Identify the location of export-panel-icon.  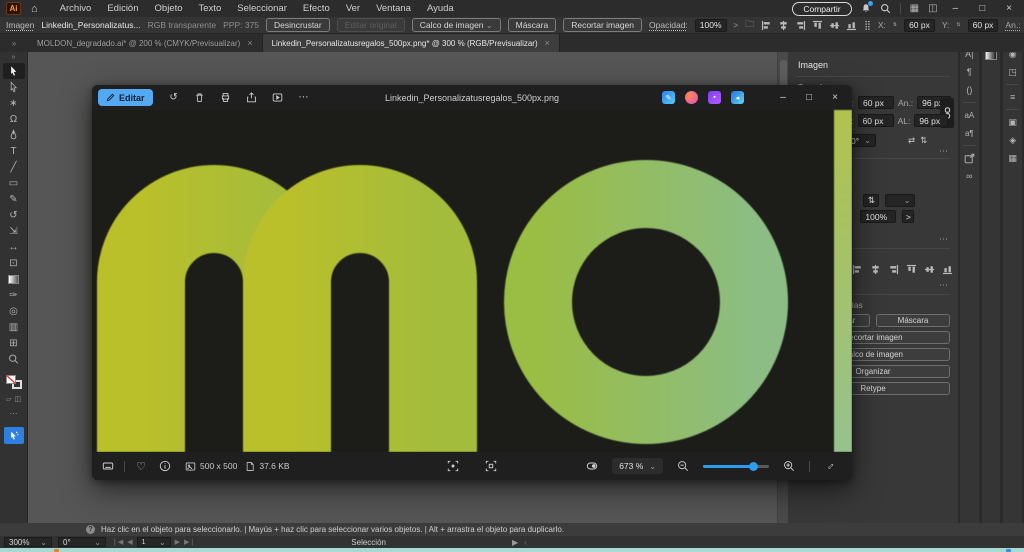
(969, 158).